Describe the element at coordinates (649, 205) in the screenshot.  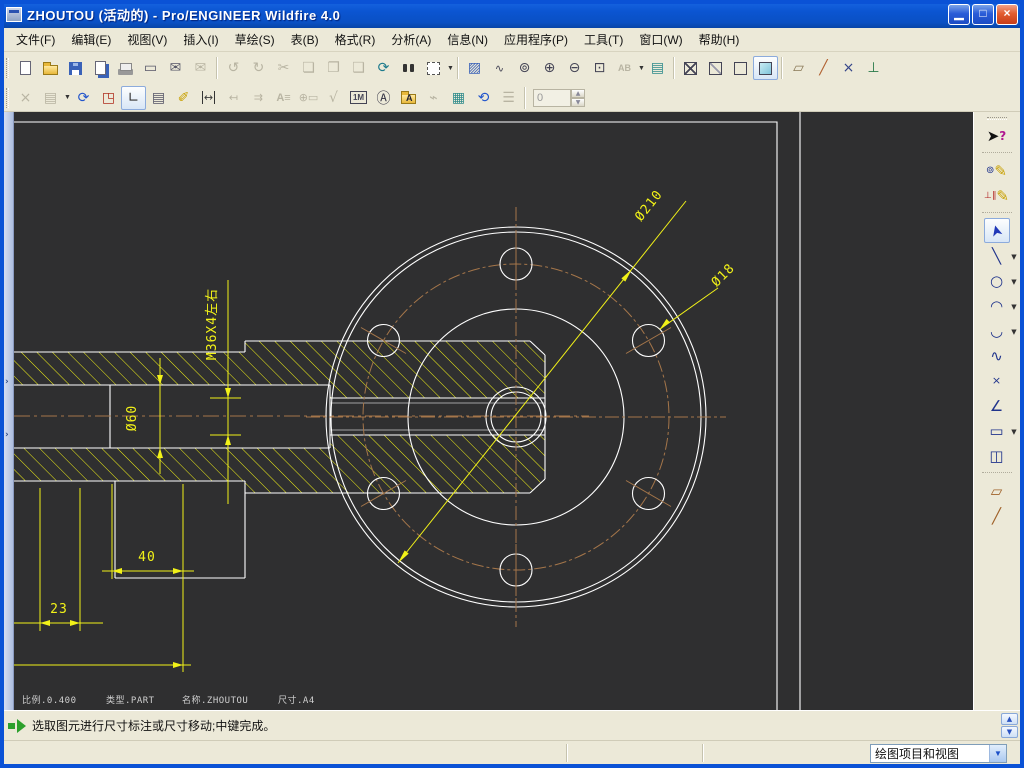
I see `dim-outer-dia-label: Ø210` at that location.